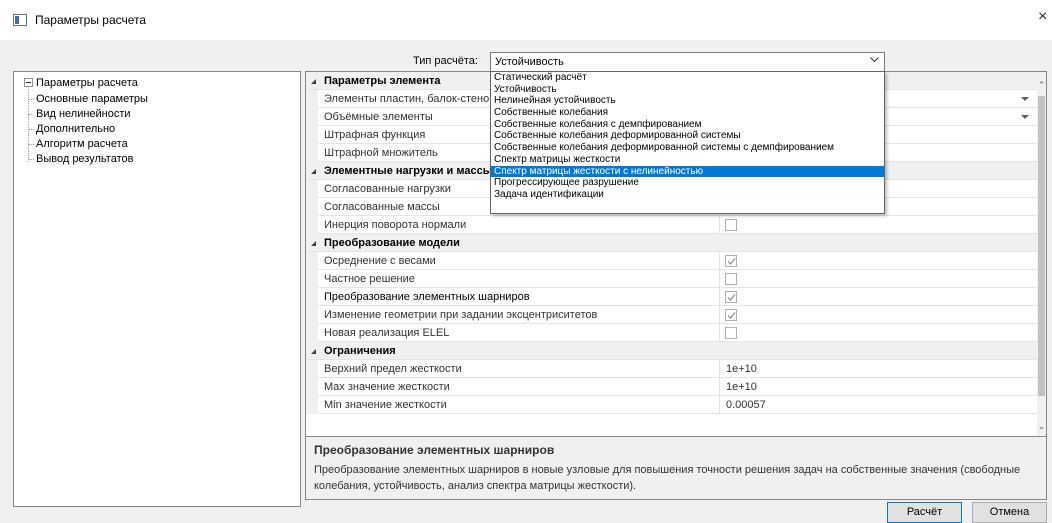 This screenshot has height=523, width=1052. Describe the element at coordinates (385, 405) in the screenshot. I see `property-name: Min значение жесткости` at that location.